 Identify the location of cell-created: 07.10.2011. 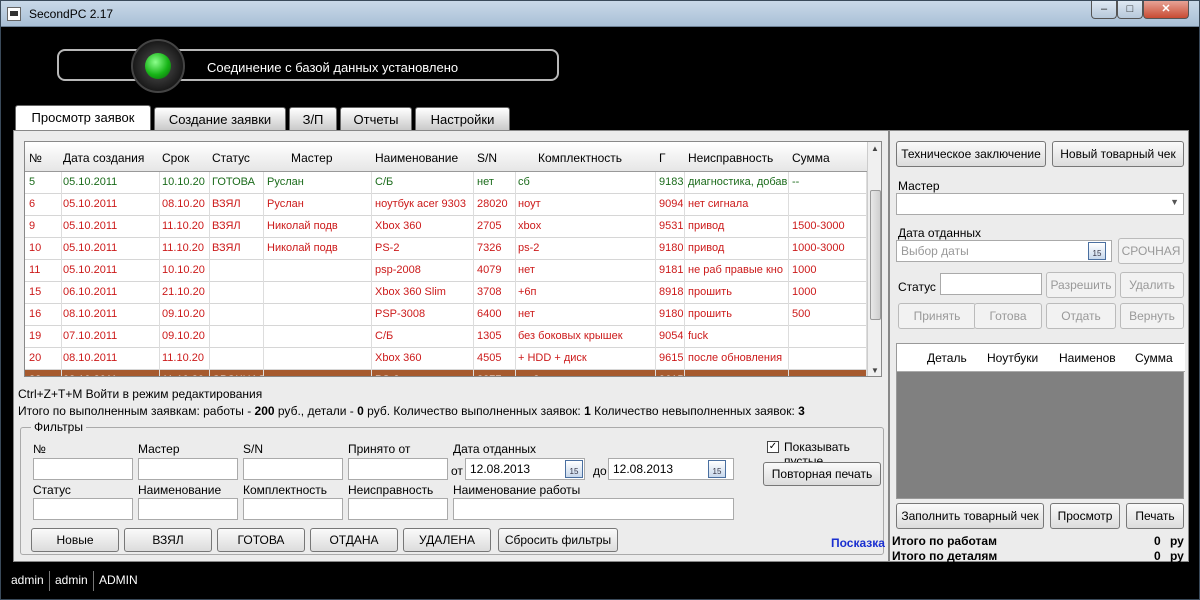
(90, 336).